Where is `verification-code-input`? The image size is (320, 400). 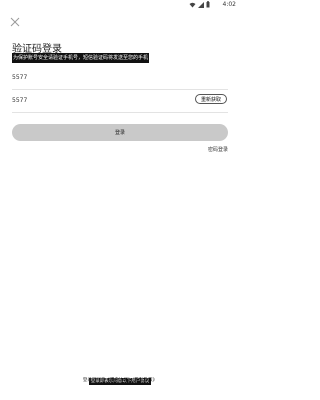
verification-code-input is located at coordinates (97, 100).